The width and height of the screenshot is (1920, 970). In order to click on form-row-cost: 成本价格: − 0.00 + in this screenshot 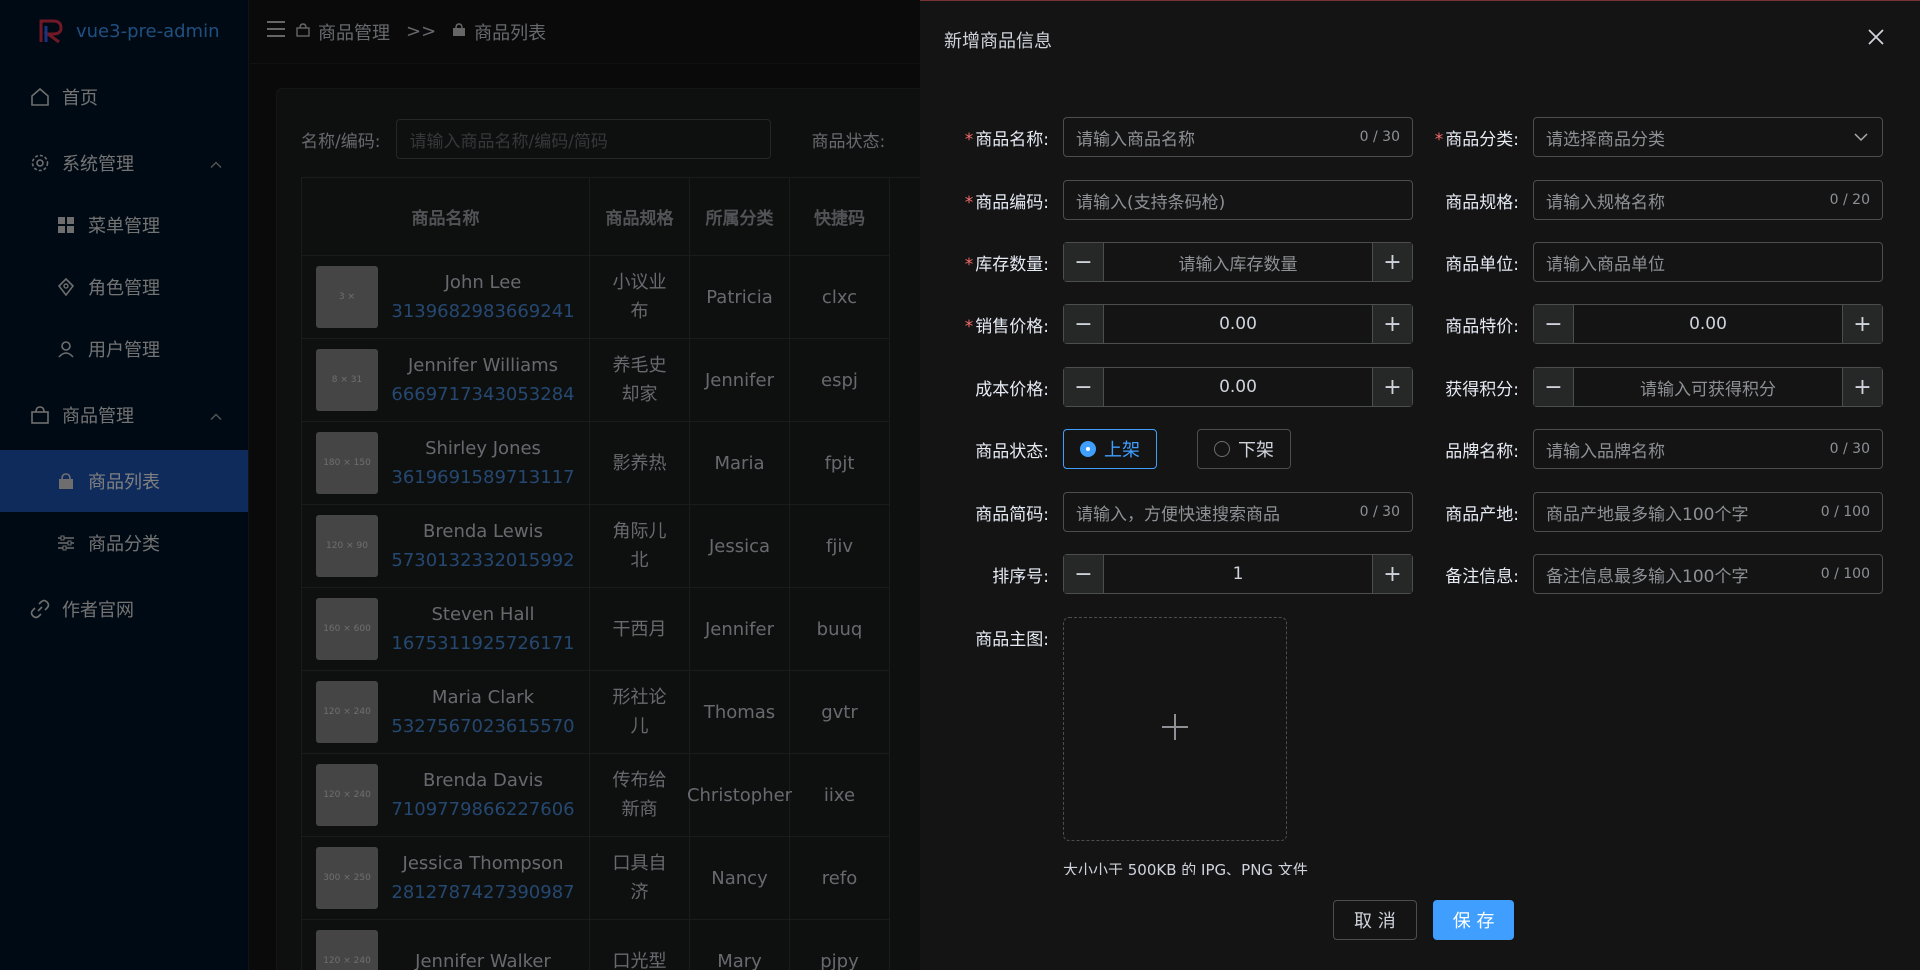, I will do `click(1184, 387)`.